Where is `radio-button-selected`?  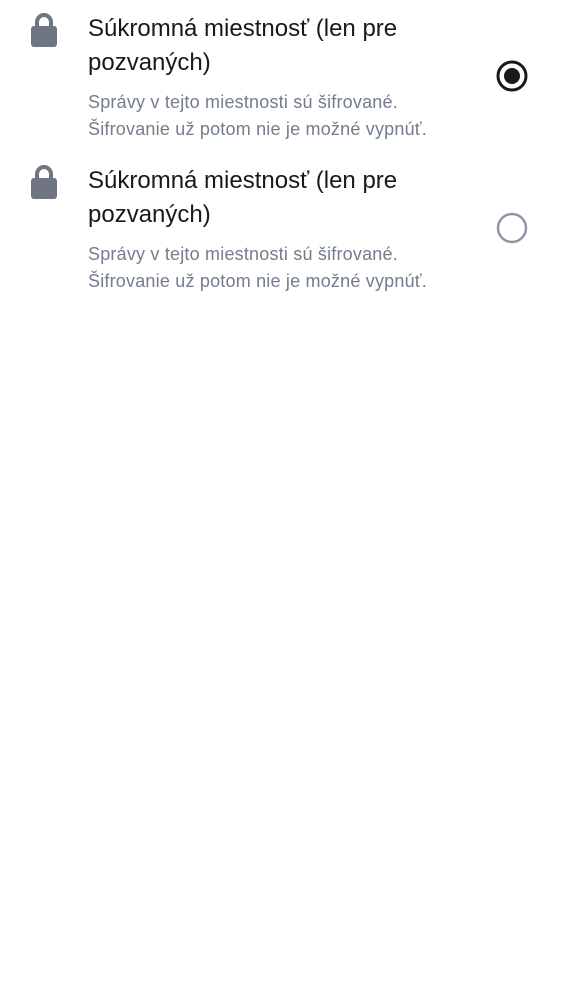 radio-button-selected is located at coordinates (512, 76).